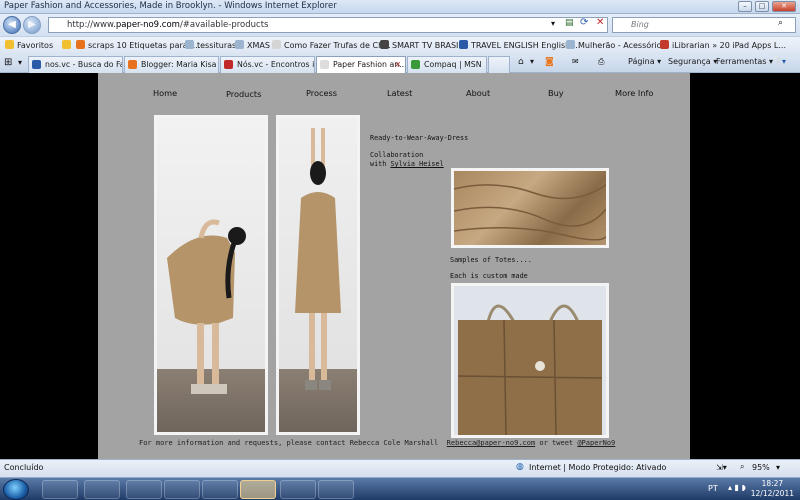  I want to click on chrome-icon, so click(220, 489).